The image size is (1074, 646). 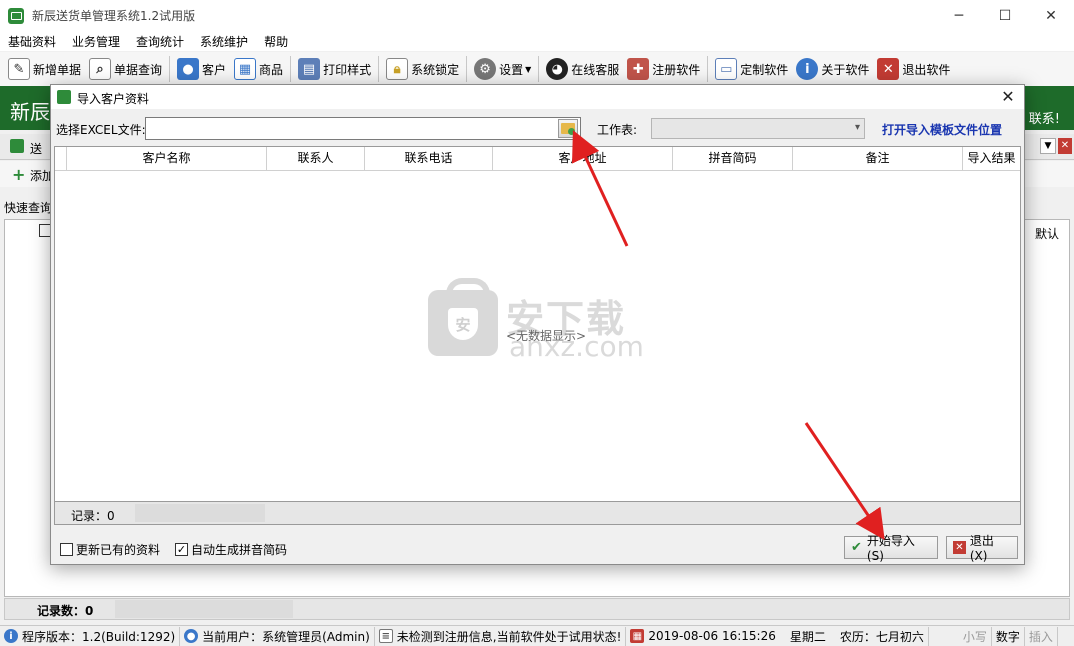 What do you see at coordinates (1051, 15) in the screenshot?
I see `close-window-button: ✕` at bounding box center [1051, 15].